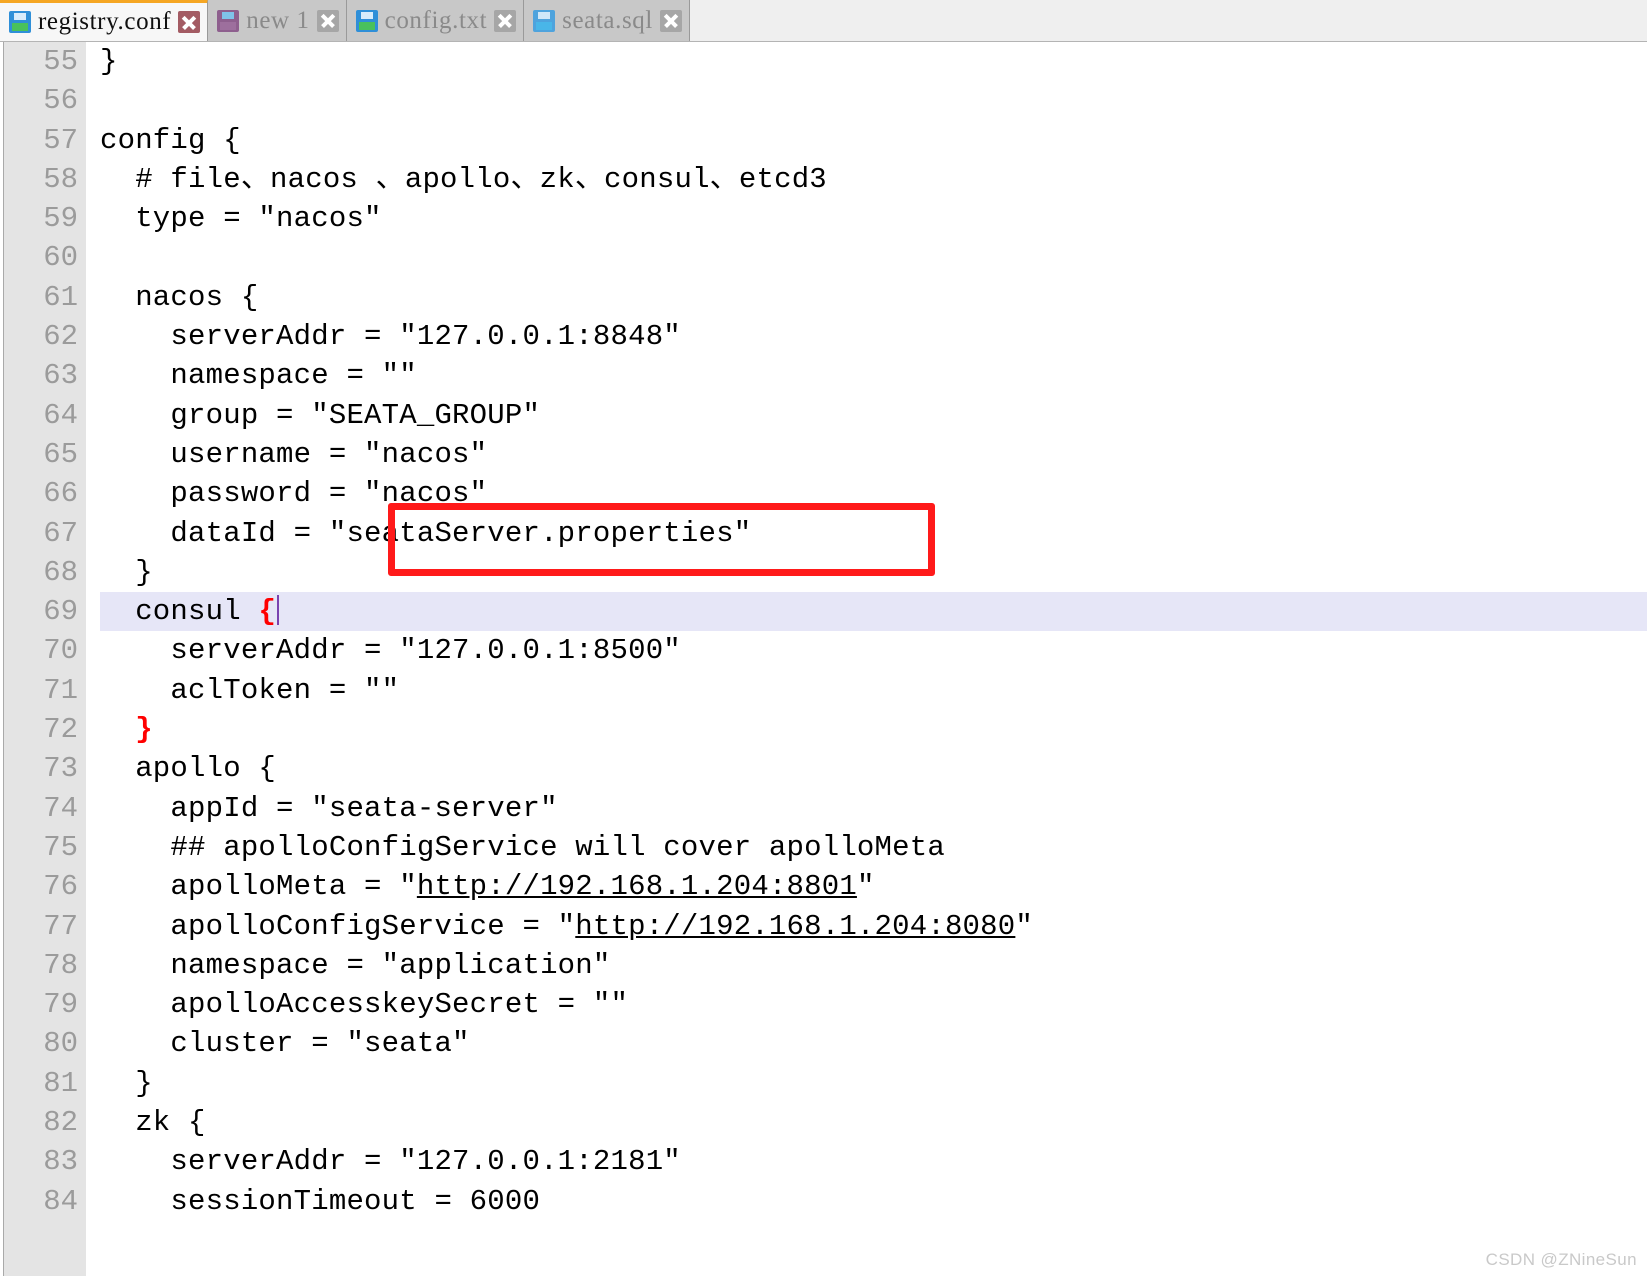 Image resolution: width=1647 pixels, height=1276 pixels. Describe the element at coordinates (823, 533) in the screenshot. I see `code-line: 67 dataId = "seataServer.properties"` at that location.